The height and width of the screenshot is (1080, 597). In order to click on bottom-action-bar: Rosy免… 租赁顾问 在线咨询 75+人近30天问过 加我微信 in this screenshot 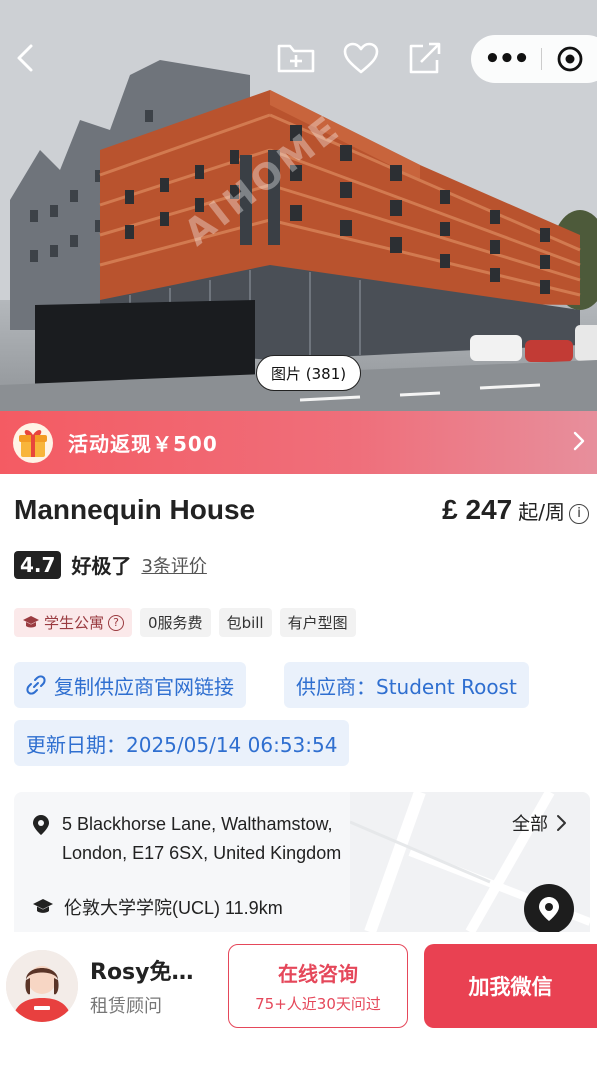, I will do `click(298, 1006)`.